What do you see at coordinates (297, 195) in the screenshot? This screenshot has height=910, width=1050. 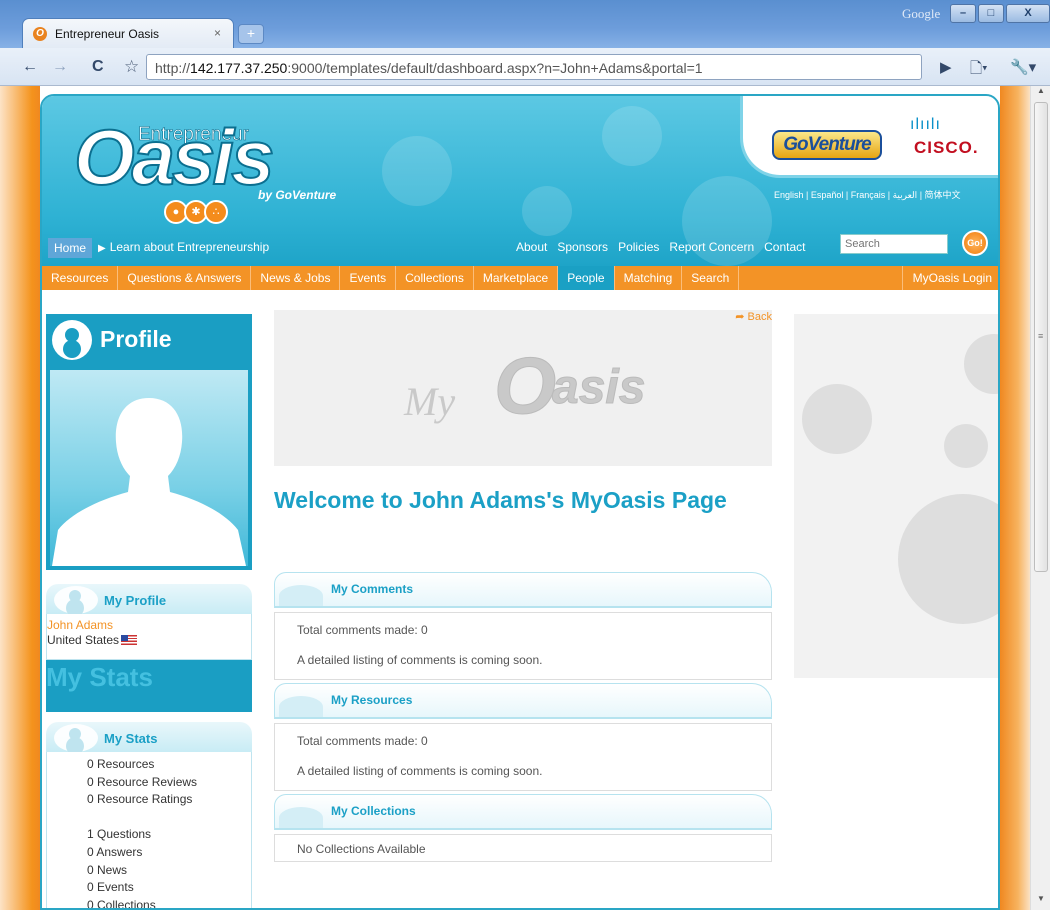 I see `logo-byline: by GoVenture` at bounding box center [297, 195].